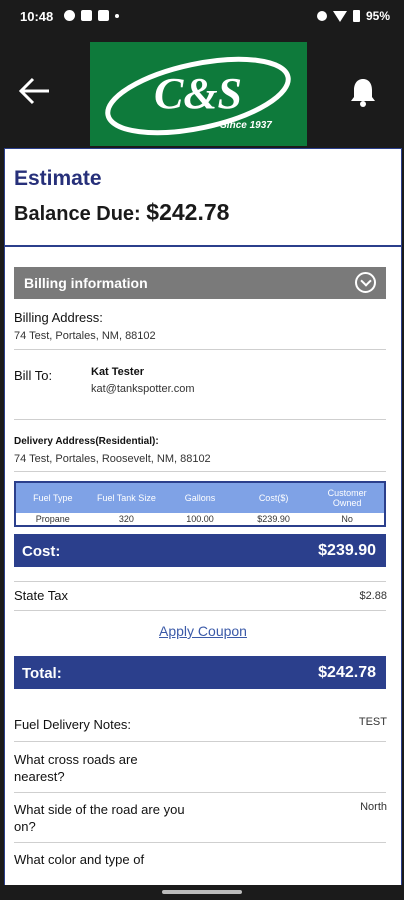 The image size is (404, 900). I want to click on billing-address-label: Billing Address:, so click(58, 317).